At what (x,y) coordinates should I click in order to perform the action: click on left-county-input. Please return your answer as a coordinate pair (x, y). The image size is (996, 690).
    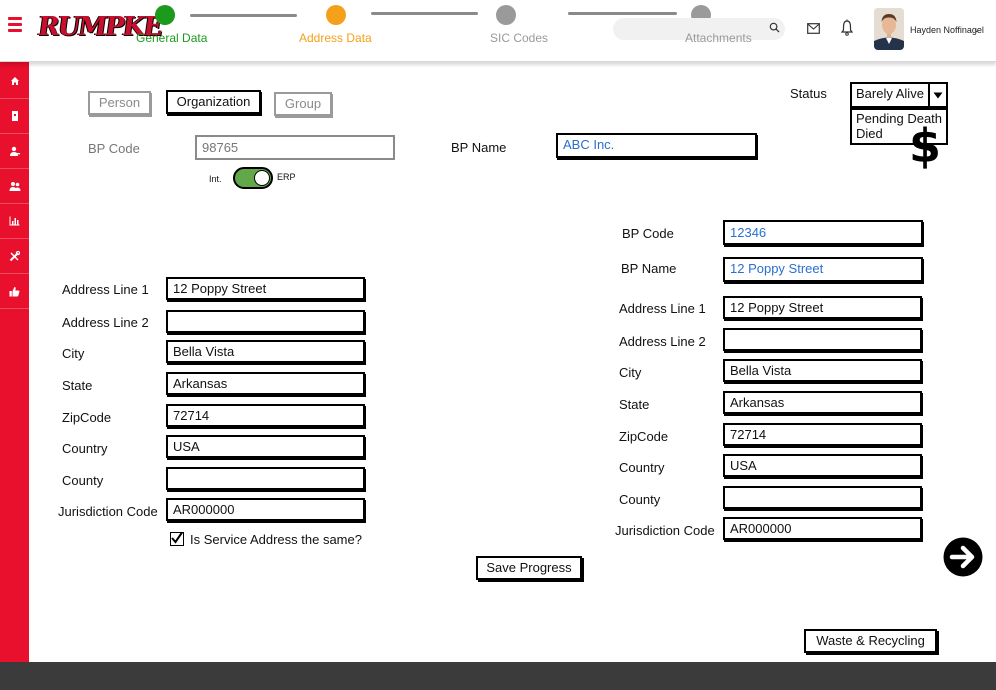
    Looking at the image, I should click on (265, 478).